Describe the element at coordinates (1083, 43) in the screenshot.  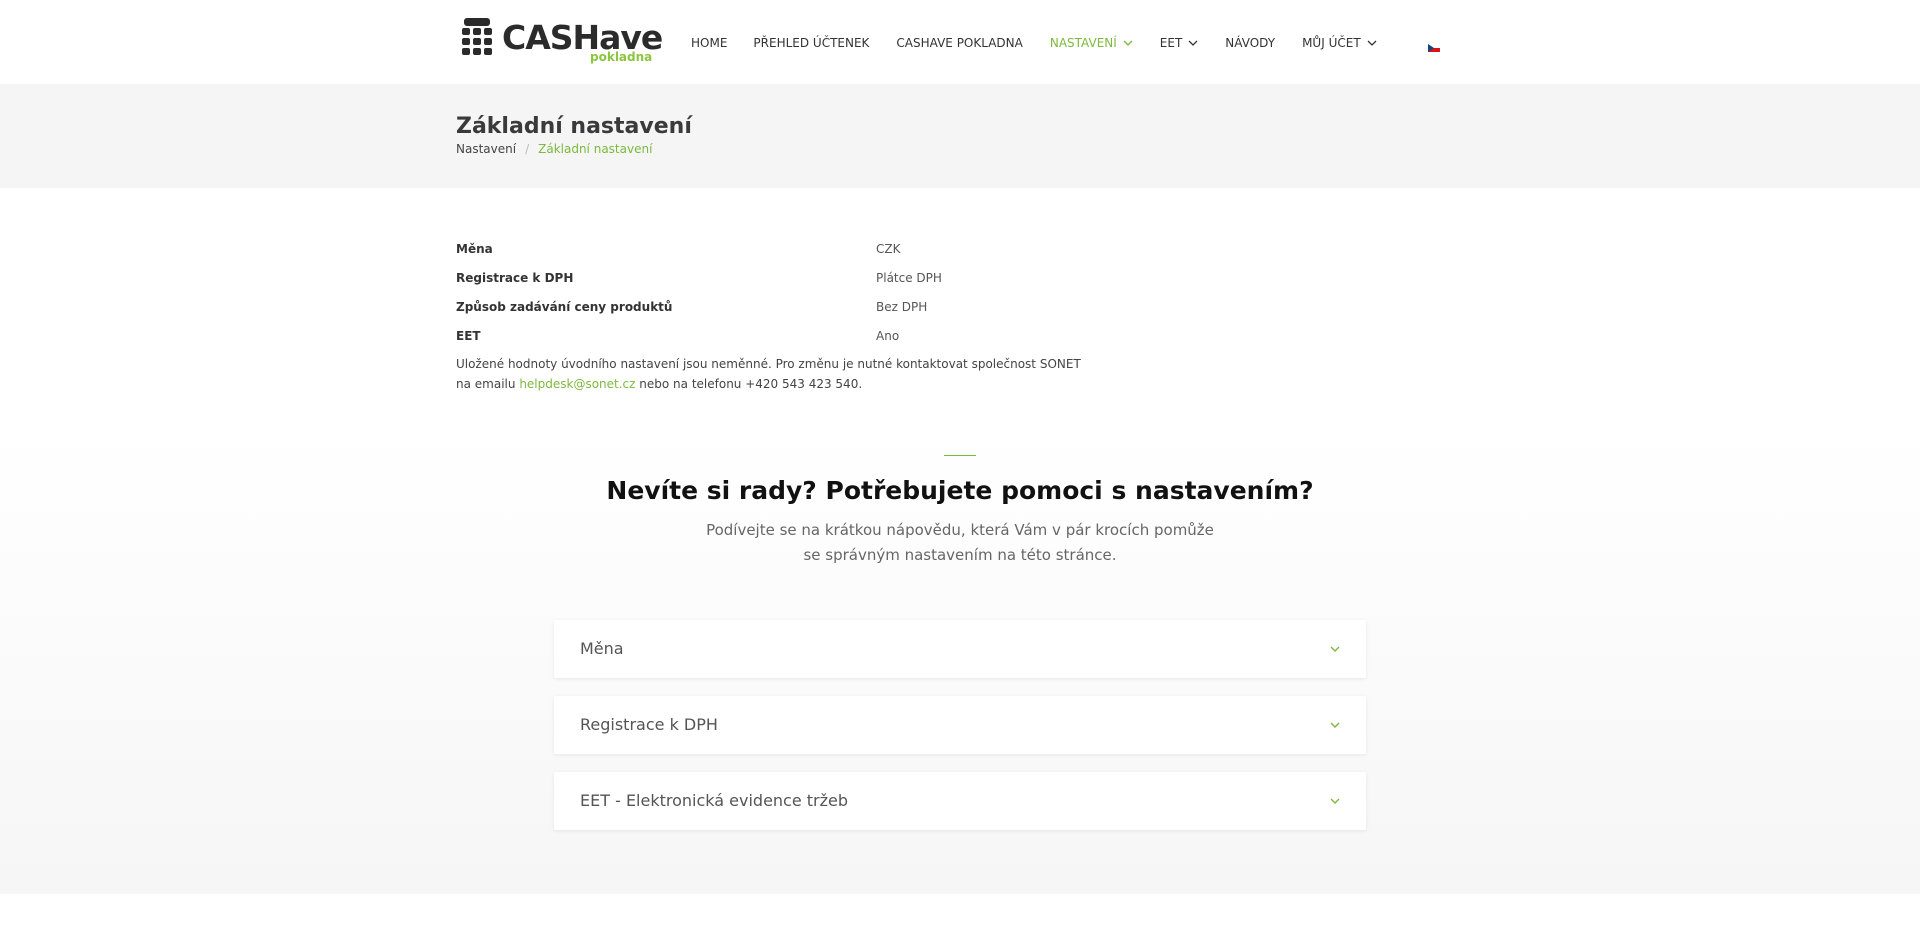
I see `nav-settings-label: NASTAVENÍ` at that location.